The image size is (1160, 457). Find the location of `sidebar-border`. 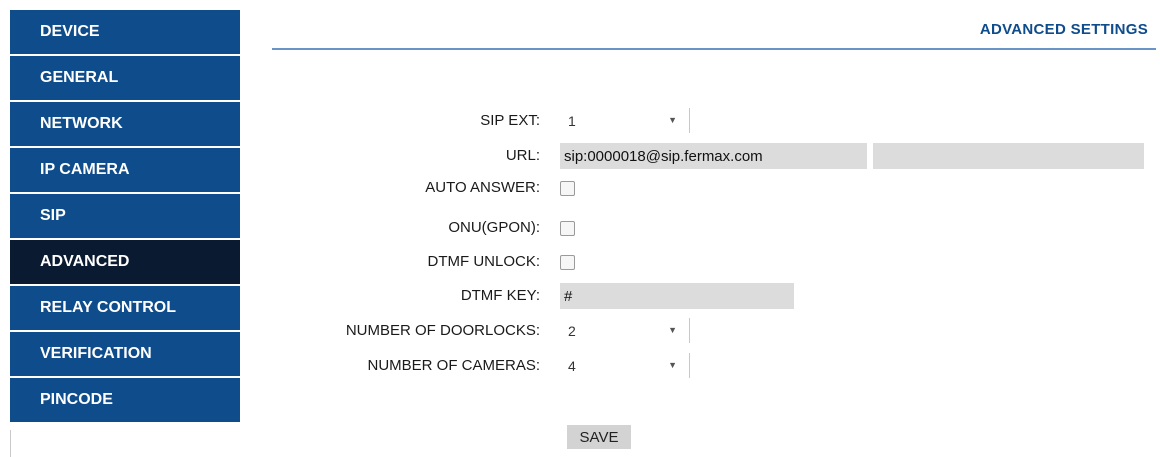

sidebar-border is located at coordinates (10, 443).